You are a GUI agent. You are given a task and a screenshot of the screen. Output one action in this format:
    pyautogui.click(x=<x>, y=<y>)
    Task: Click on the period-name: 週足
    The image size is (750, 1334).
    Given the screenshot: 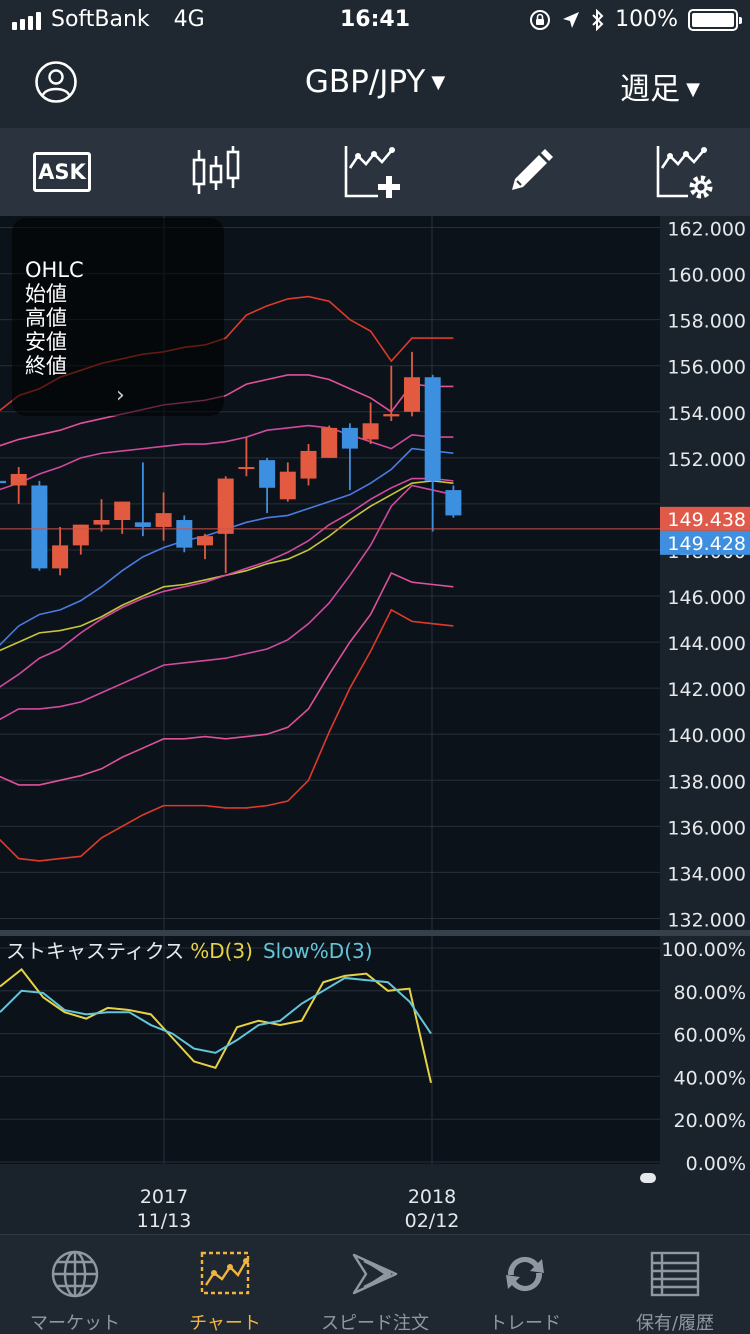 What is the action you would take?
    pyautogui.click(x=650, y=89)
    